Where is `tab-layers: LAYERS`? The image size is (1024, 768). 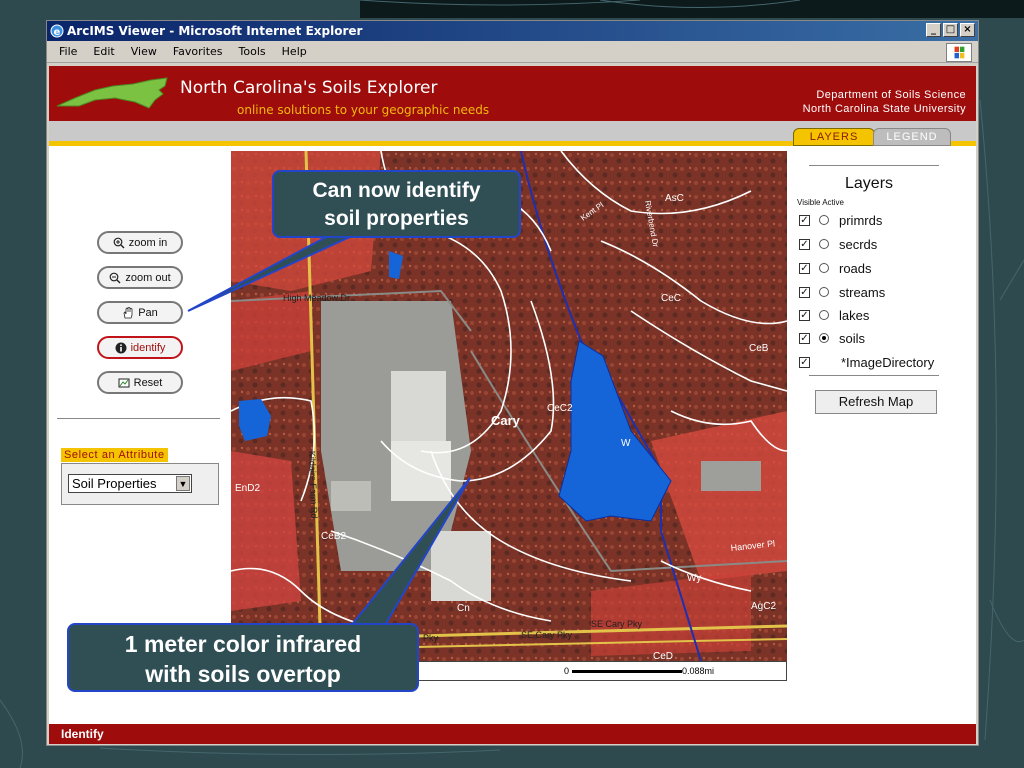 tab-layers: LAYERS is located at coordinates (834, 137).